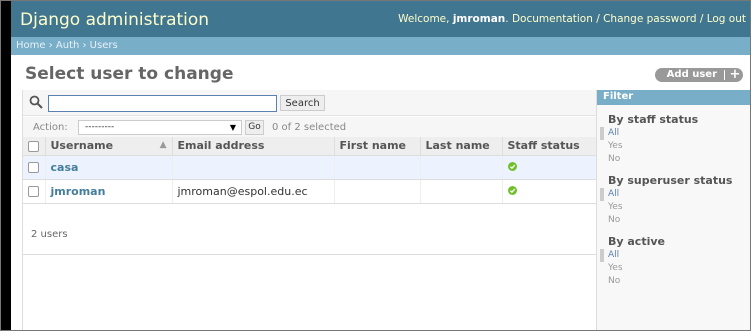 This screenshot has height=331, width=751. What do you see at coordinates (6, 165) in the screenshot?
I see `window-edge` at bounding box center [6, 165].